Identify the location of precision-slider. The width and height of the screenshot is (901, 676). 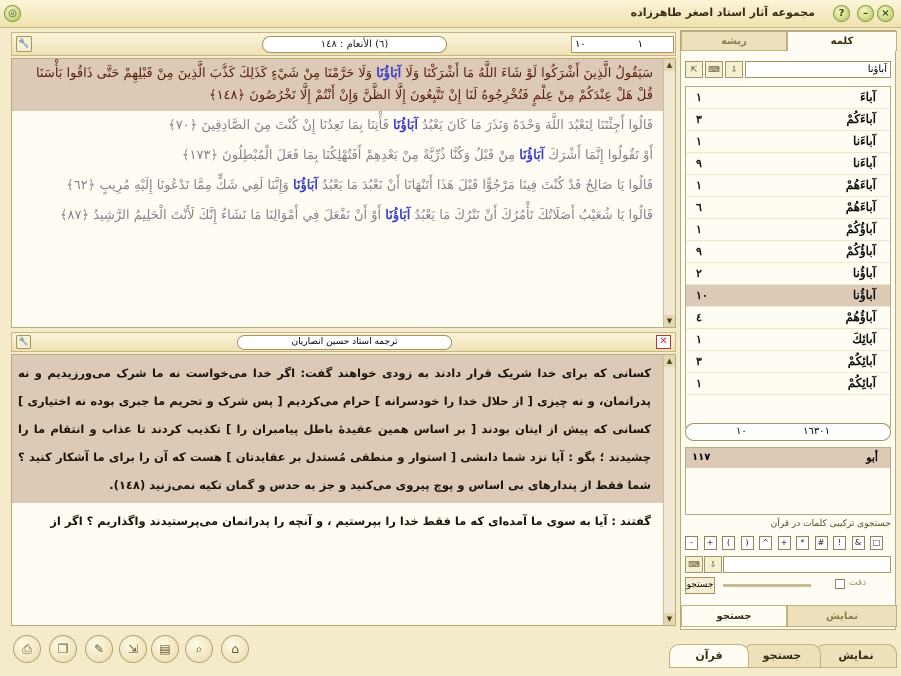
(767, 585).